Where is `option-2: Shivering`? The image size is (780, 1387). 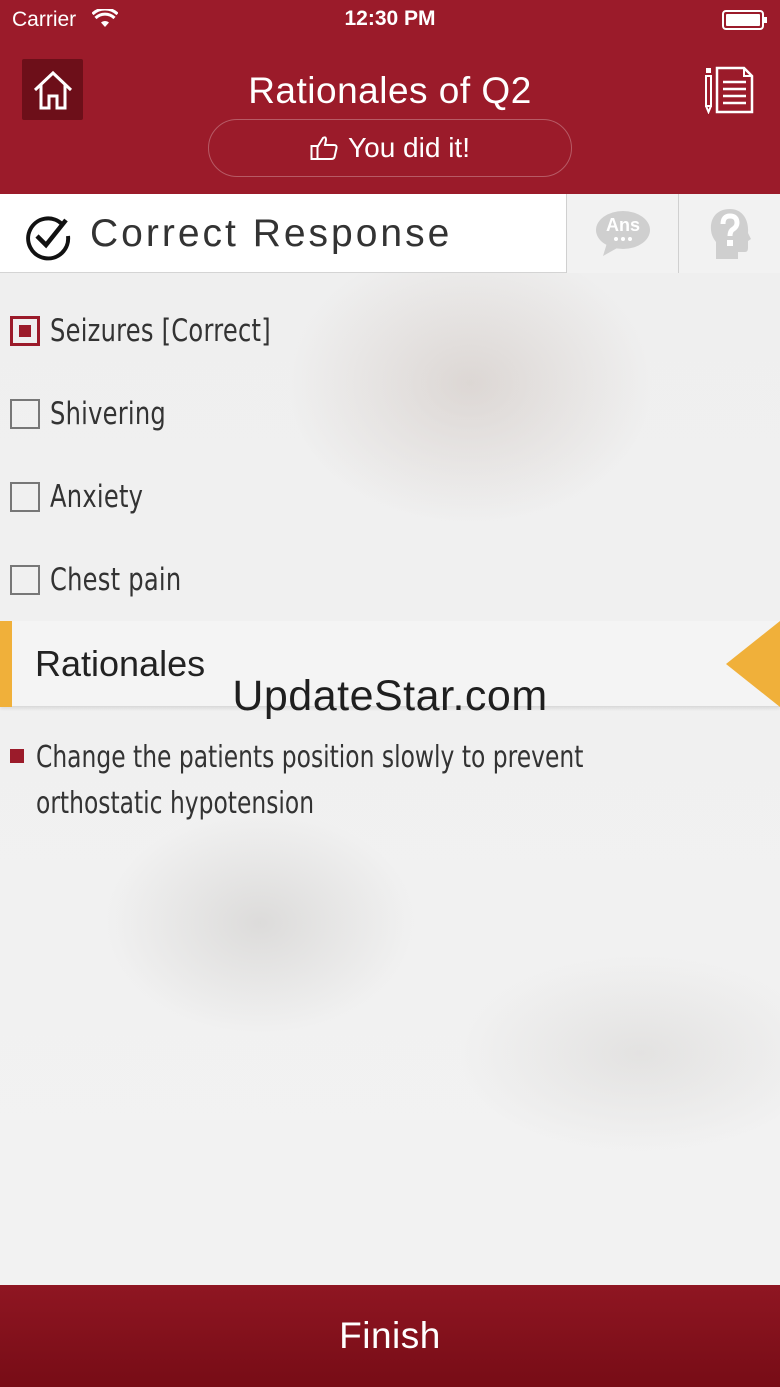
option-2: Shivering is located at coordinates (104, 414).